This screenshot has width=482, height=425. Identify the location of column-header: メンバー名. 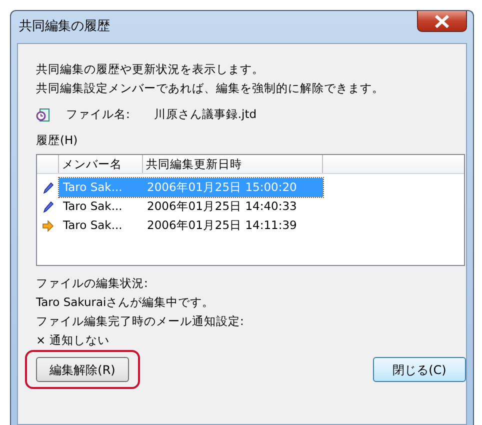
(101, 164).